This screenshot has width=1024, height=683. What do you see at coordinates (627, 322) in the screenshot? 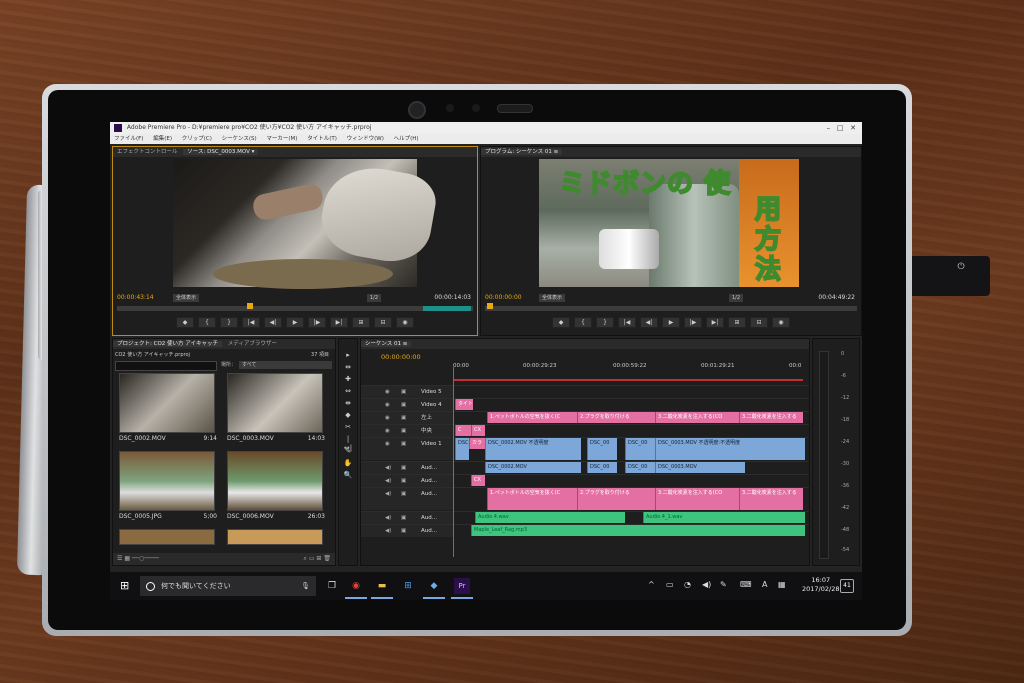
I see `go-to-in-button: |◀` at bounding box center [627, 322].